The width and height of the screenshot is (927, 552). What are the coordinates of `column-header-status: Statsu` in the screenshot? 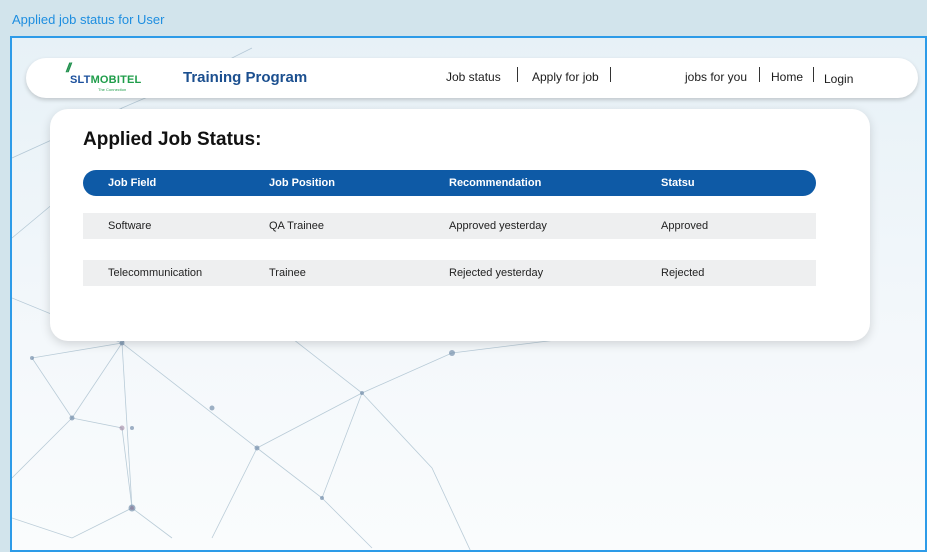 It's located at (678, 183).